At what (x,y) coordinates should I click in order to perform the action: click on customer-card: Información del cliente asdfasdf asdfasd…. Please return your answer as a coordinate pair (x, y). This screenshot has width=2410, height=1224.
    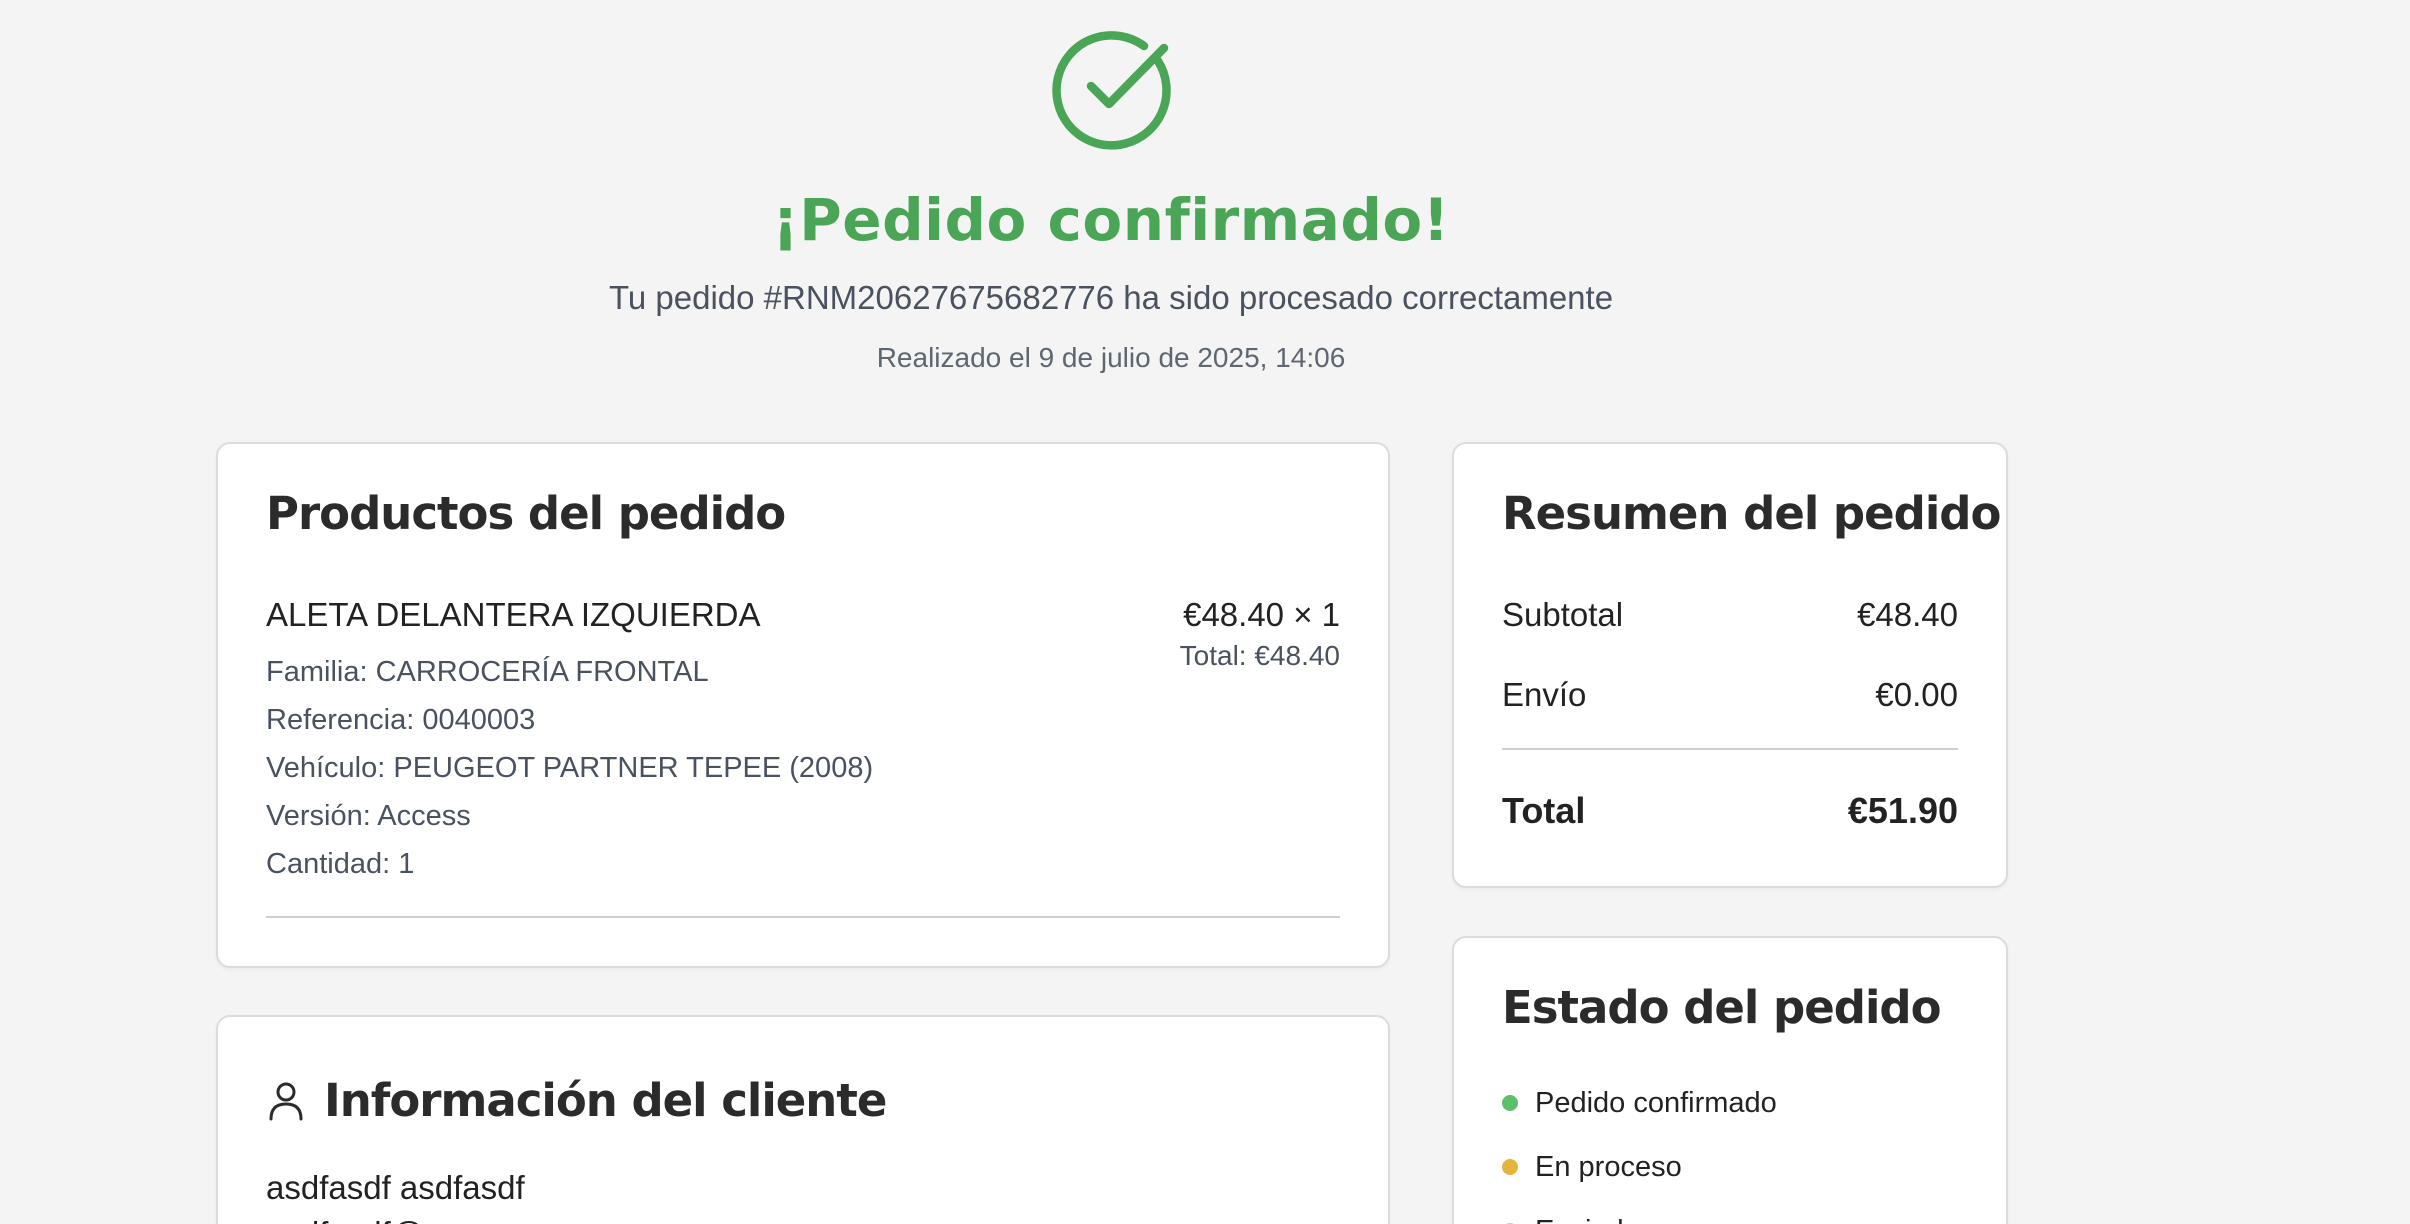
    Looking at the image, I should click on (803, 1119).